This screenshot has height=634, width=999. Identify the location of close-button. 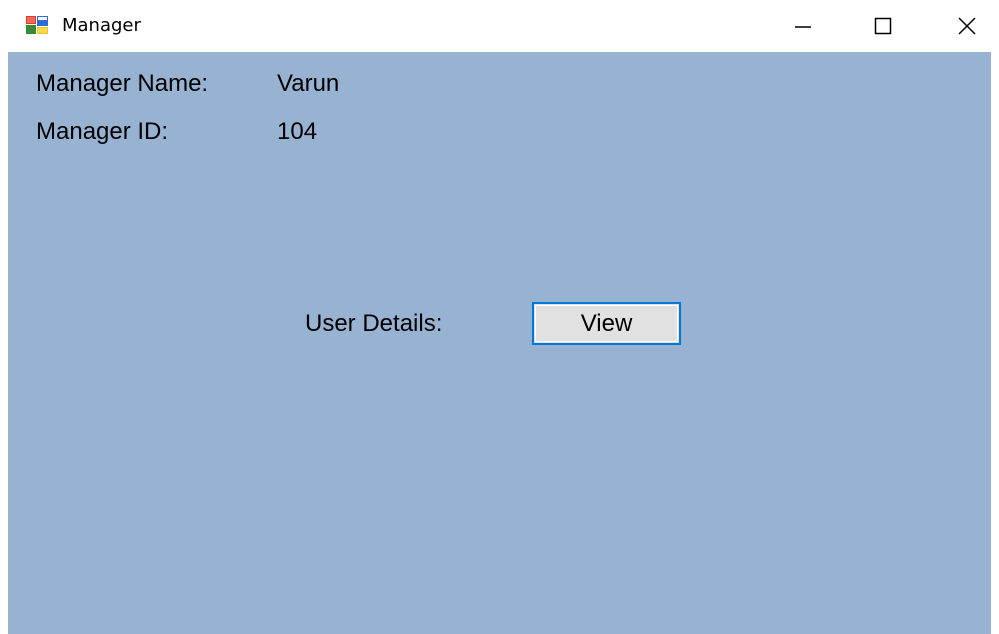
(967, 26).